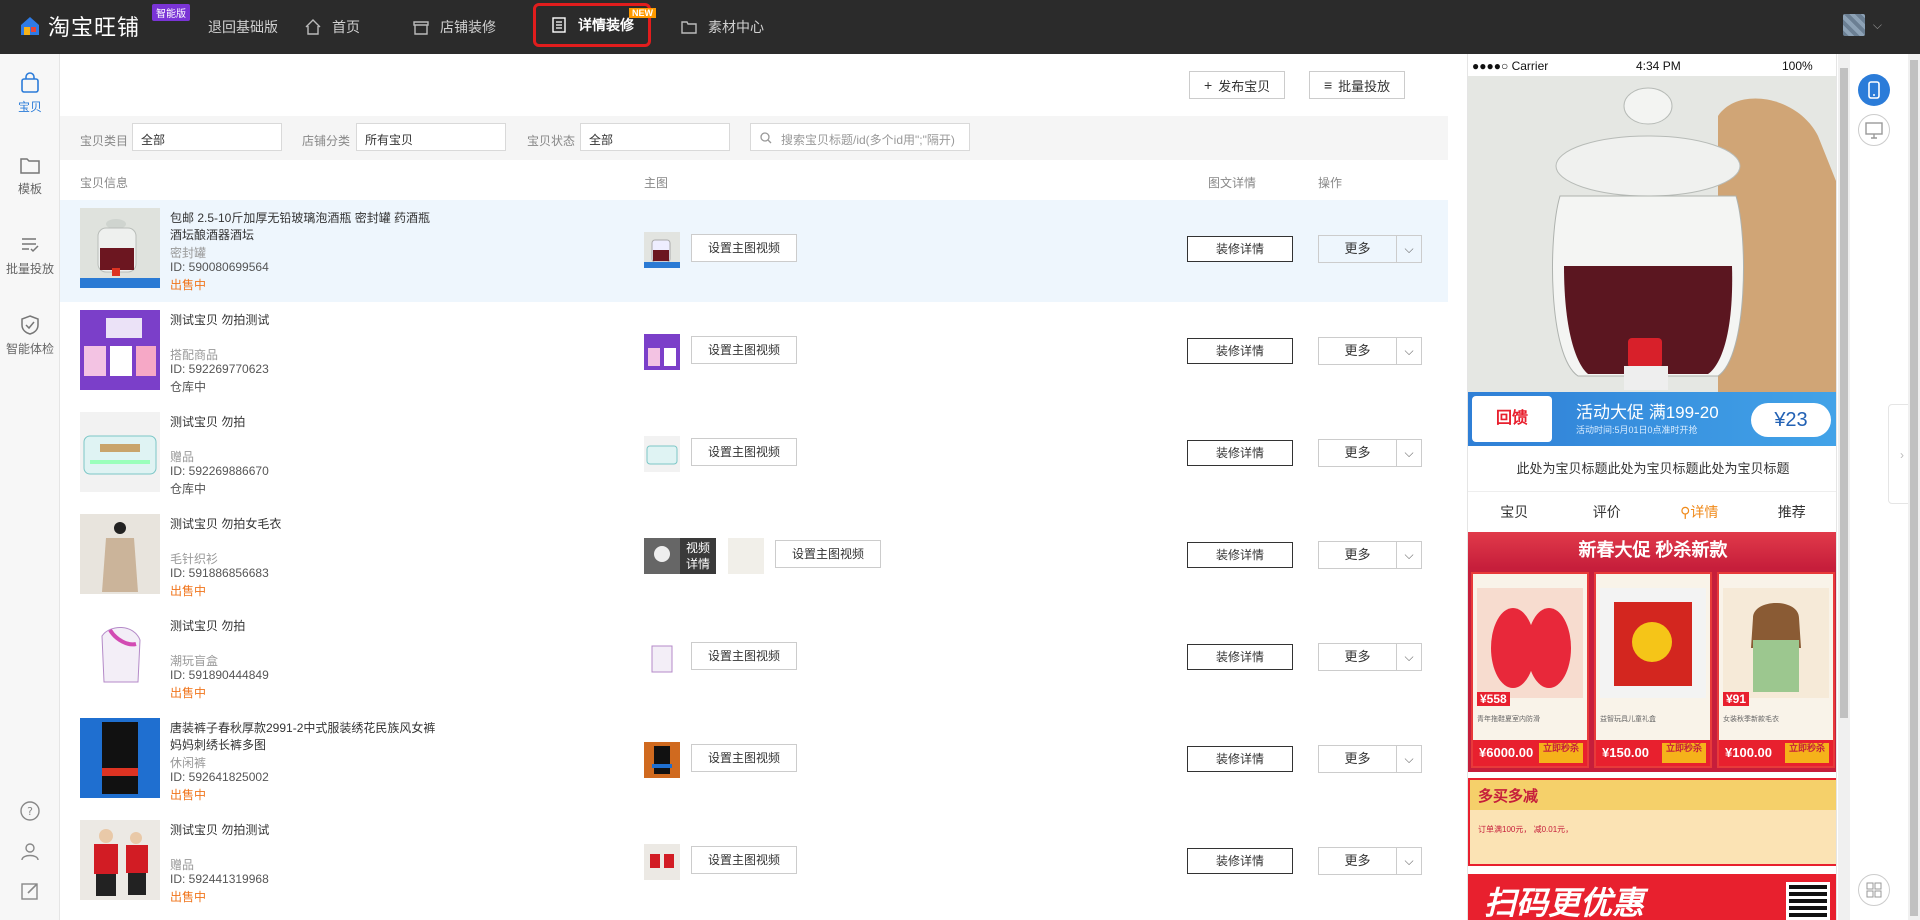 This screenshot has height=920, width=1920. Describe the element at coordinates (243, 27) in the screenshot. I see `nav-back-basic: 退回基础版` at that location.